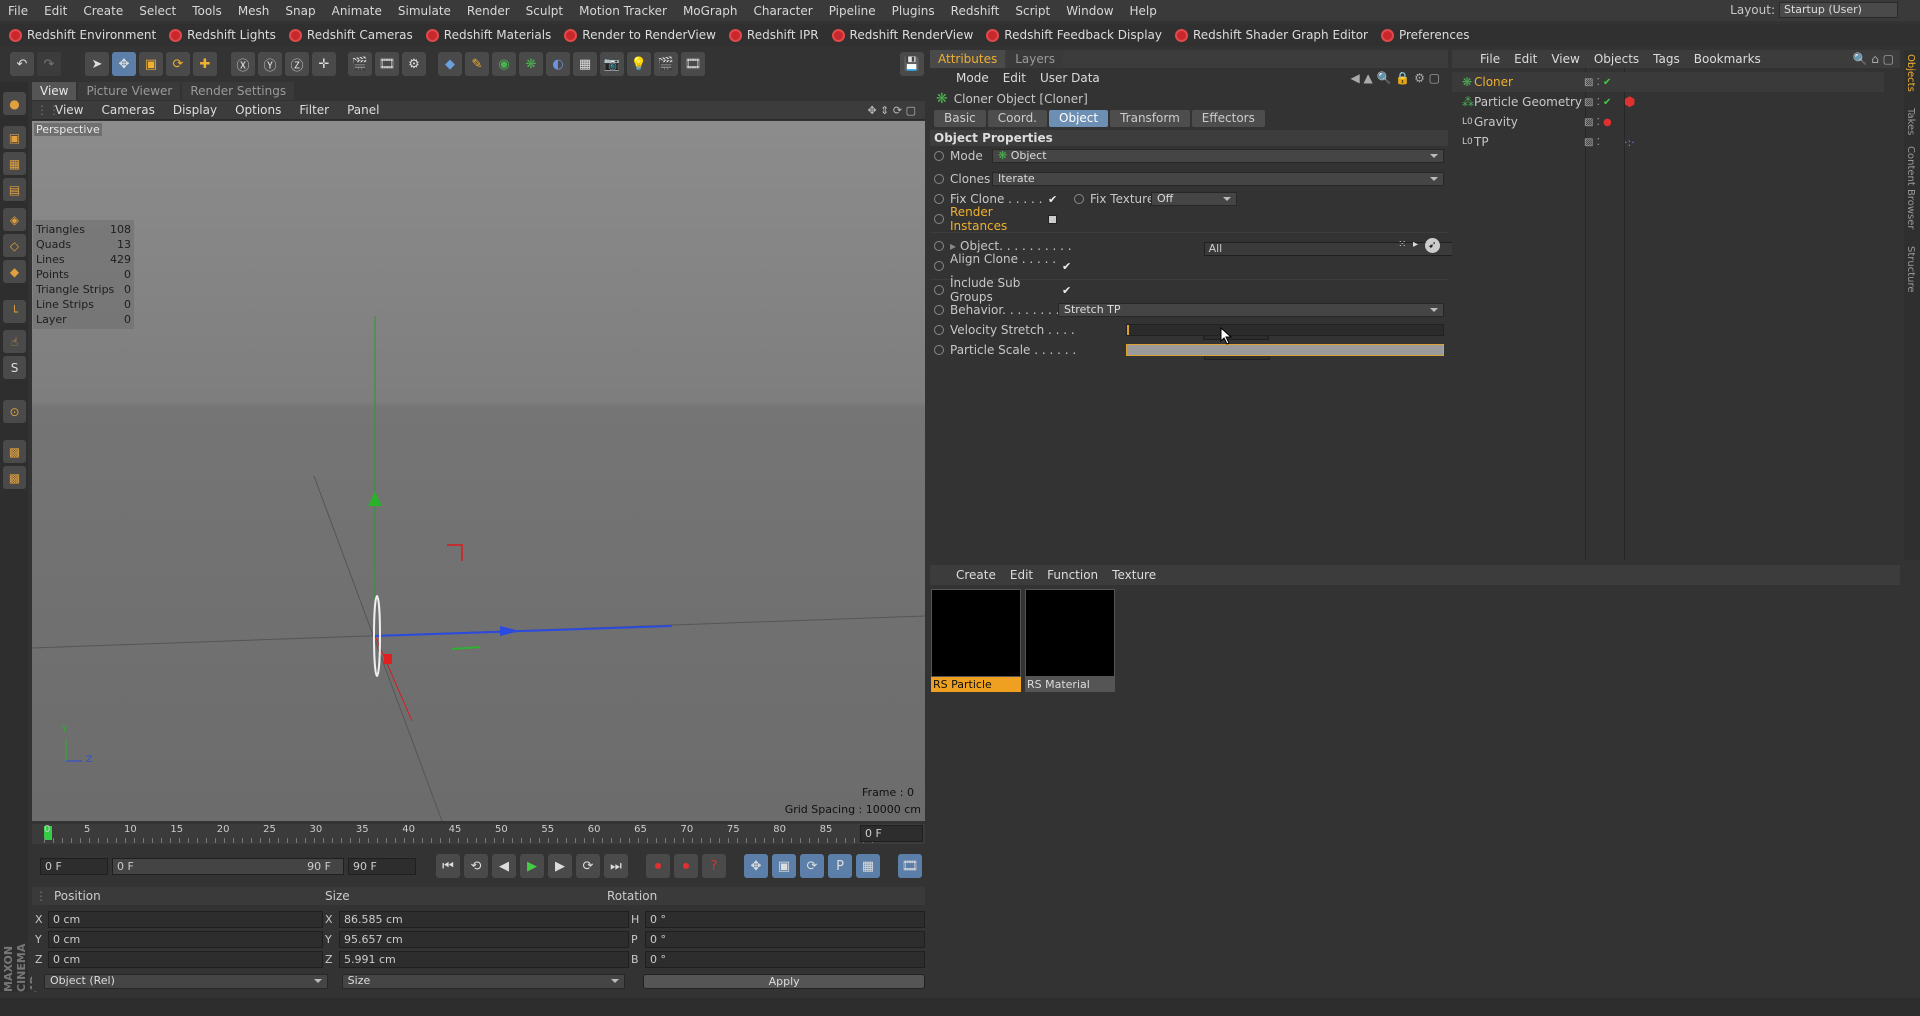  Describe the element at coordinates (476, 866) in the screenshot. I see `prev-key-icon: ⟲` at that location.